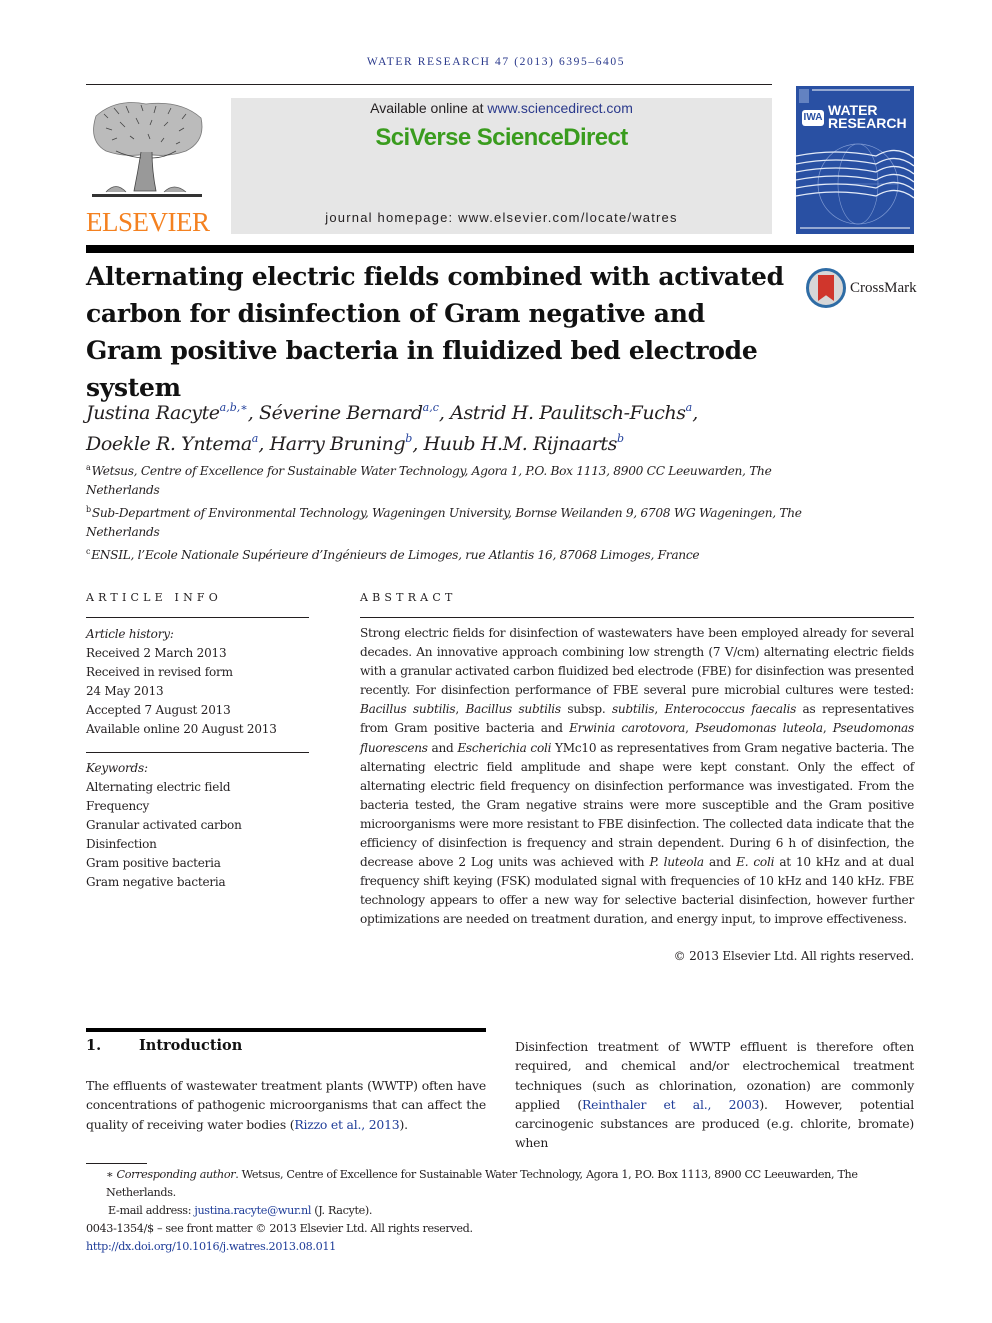  What do you see at coordinates (197, 752) in the screenshot?
I see `keywords-rule` at bounding box center [197, 752].